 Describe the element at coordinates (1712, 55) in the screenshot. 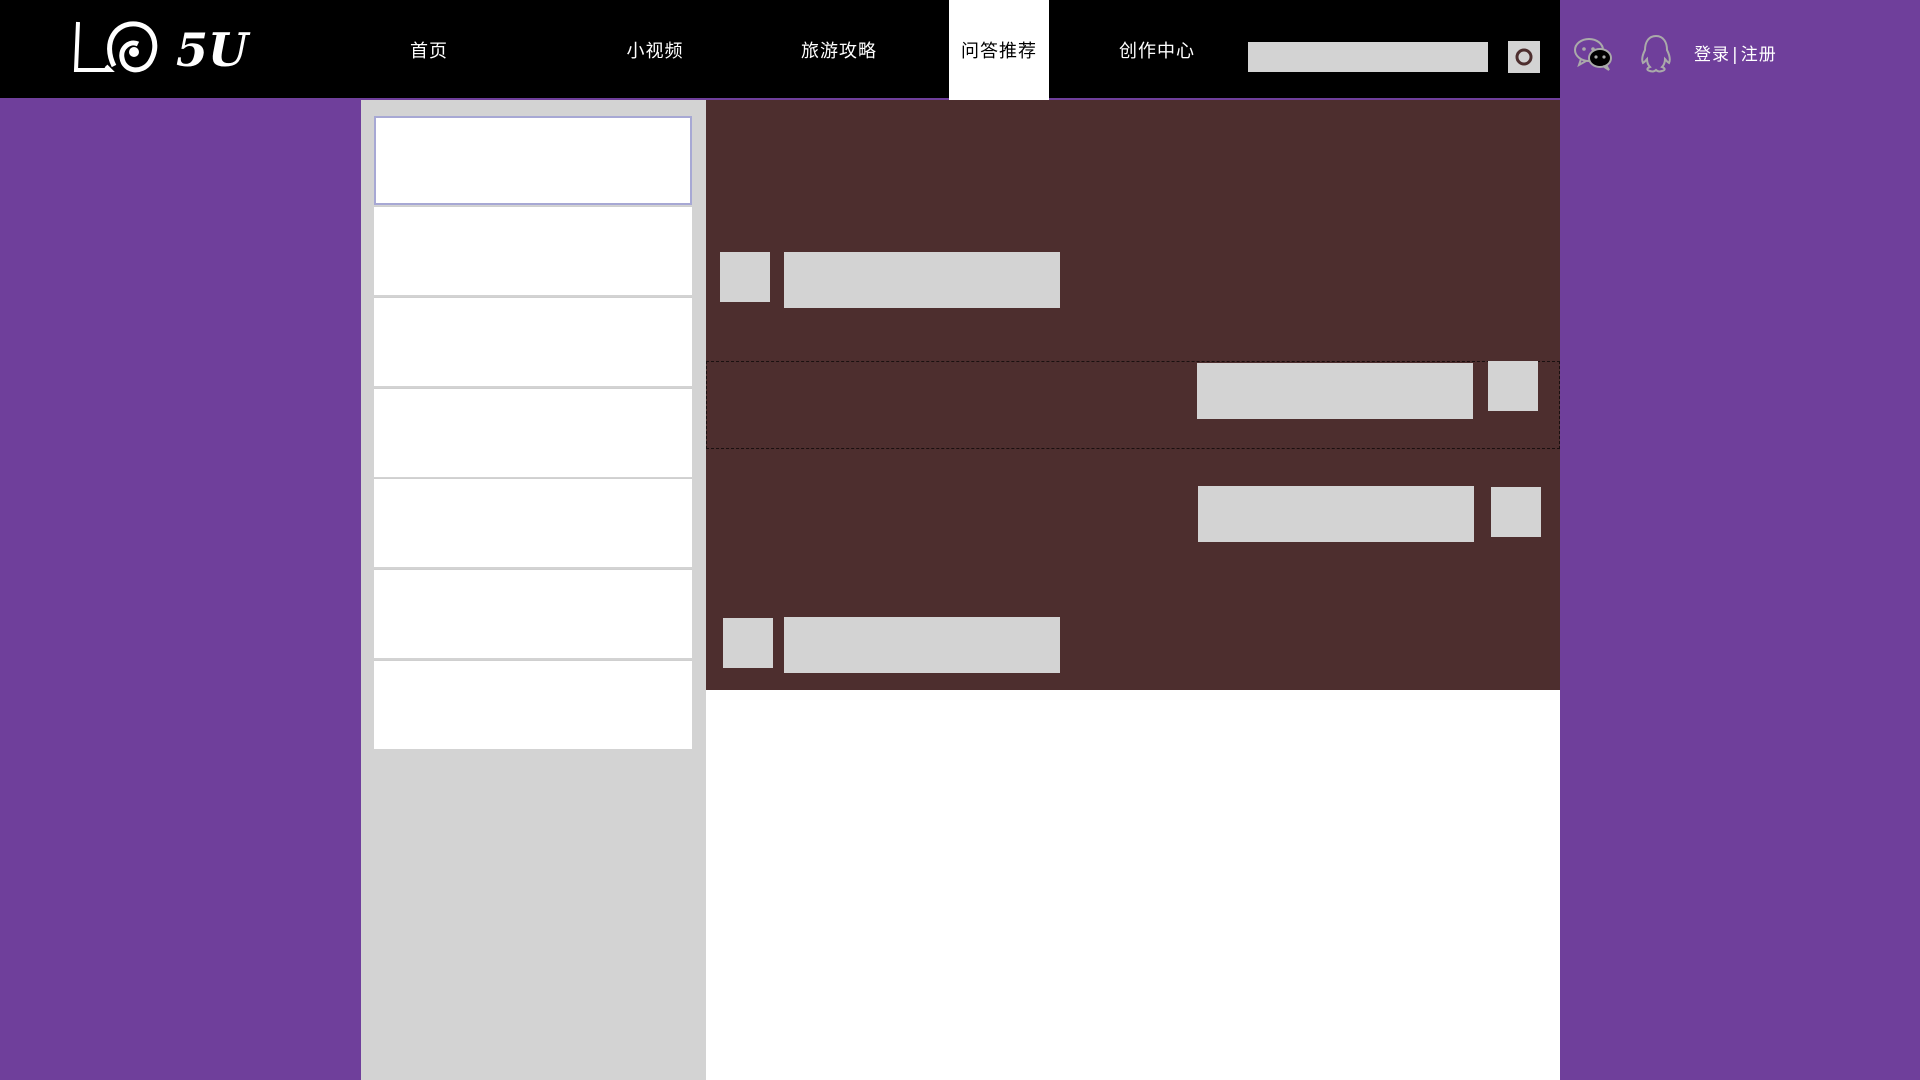

I see `login-link: 登录` at that location.